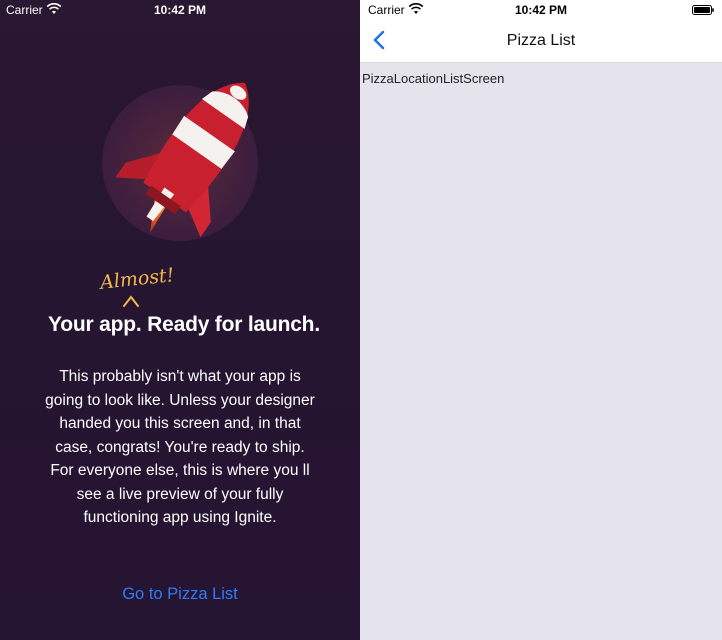 Image resolution: width=722 pixels, height=640 pixels. Describe the element at coordinates (180, 376) in the screenshot. I see `description-line: This probably isn't what your app is` at that location.